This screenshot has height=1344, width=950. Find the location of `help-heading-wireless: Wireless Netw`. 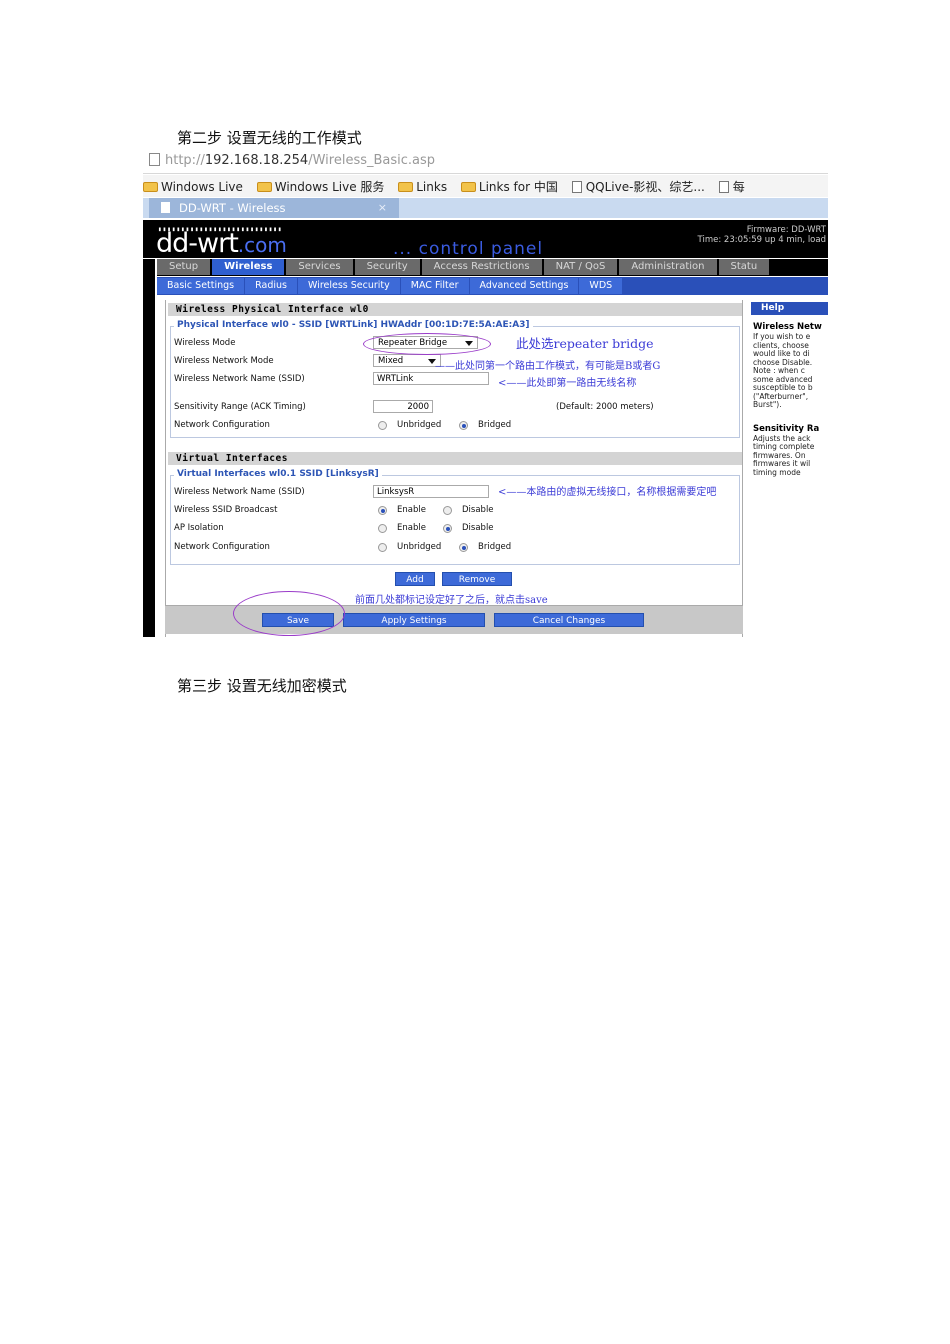

help-heading-wireless: Wireless Netw is located at coordinates (787, 327).